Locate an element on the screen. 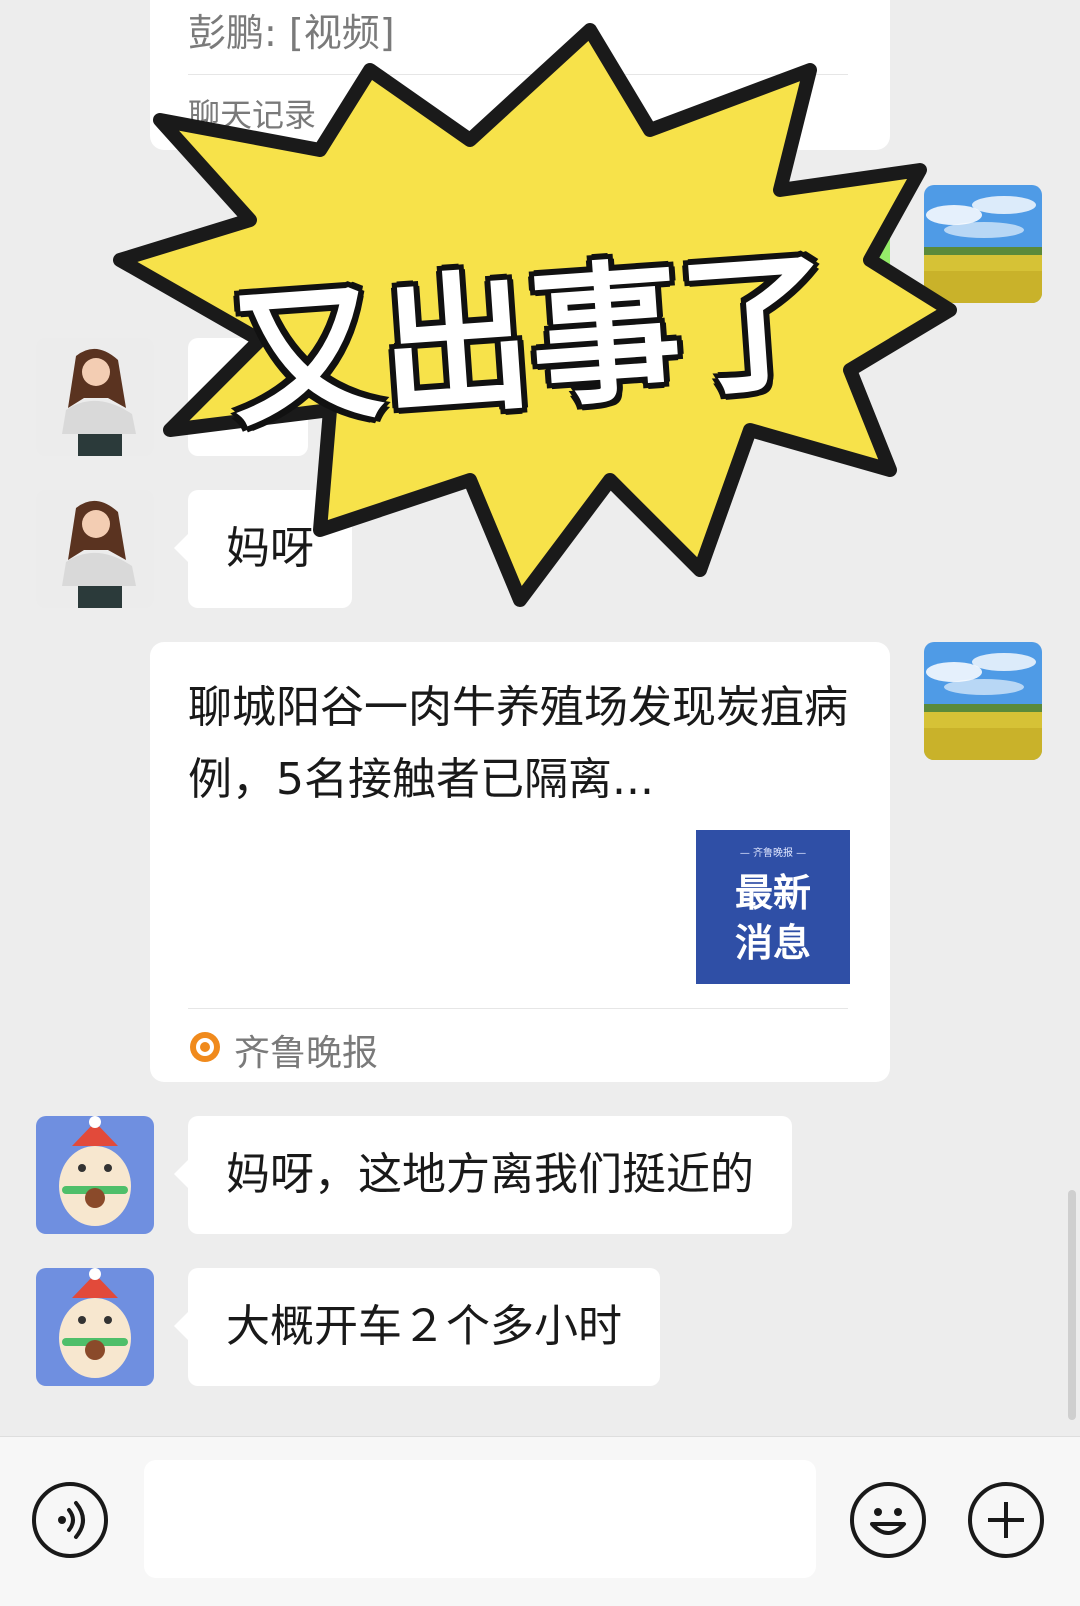 This screenshot has height=1606, width=1080. article-source: 齐鲁晚报 is located at coordinates (306, 1053).